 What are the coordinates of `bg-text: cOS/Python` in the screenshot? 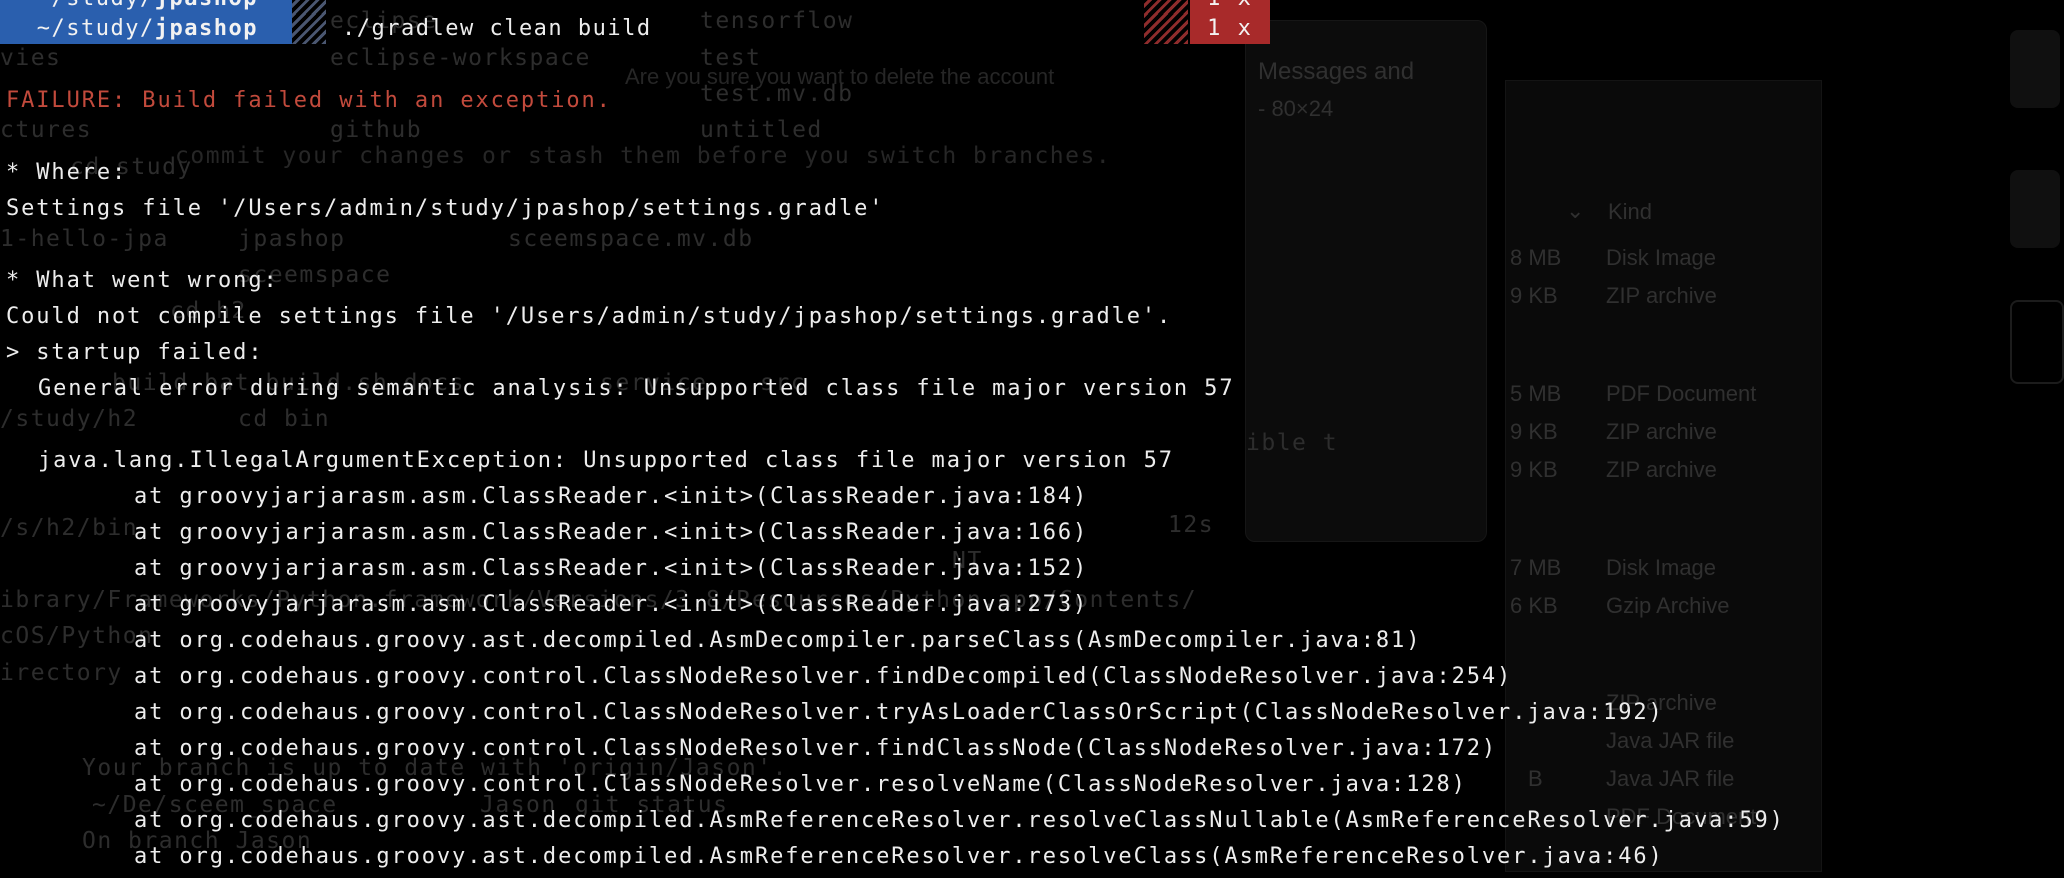 It's located at (77, 636).